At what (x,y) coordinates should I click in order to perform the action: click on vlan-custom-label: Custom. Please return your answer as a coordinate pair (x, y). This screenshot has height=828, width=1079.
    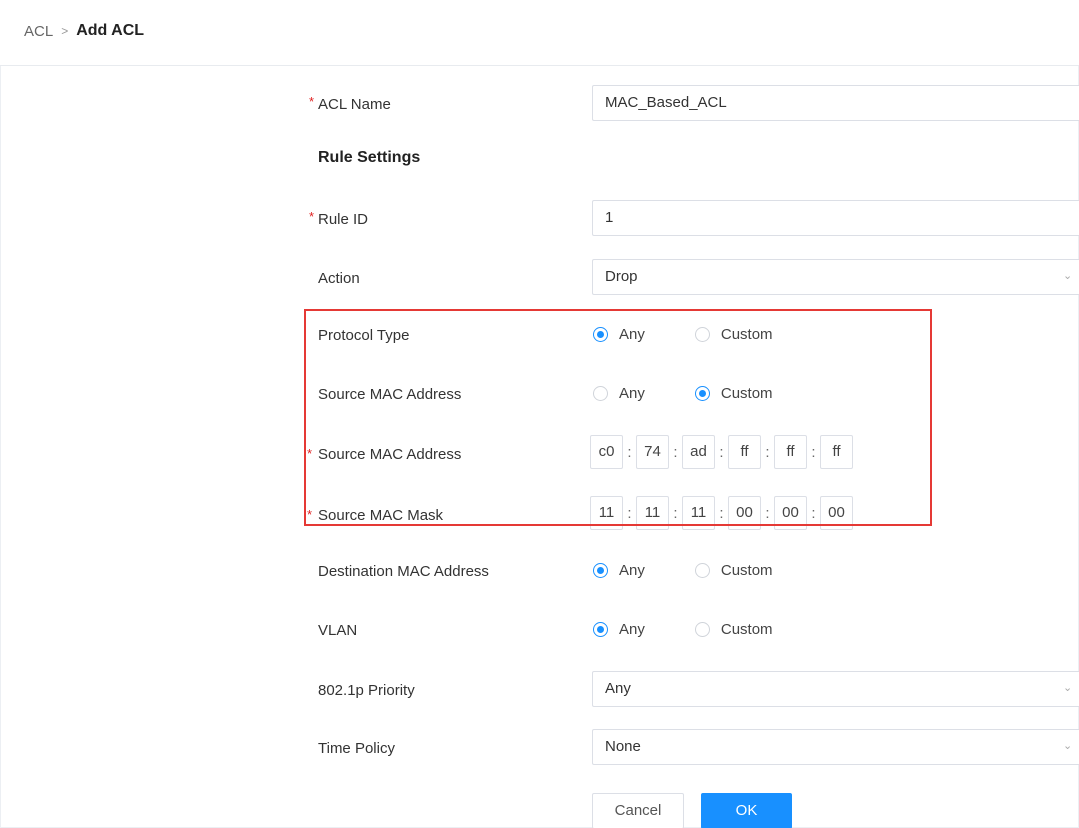
    Looking at the image, I should click on (746, 629).